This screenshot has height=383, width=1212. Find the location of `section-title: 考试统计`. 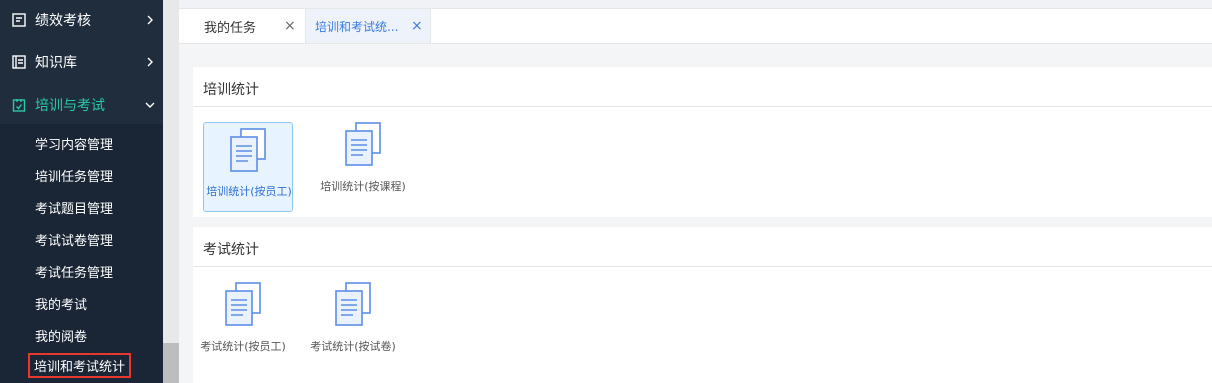

section-title: 考试统计 is located at coordinates (231, 250).